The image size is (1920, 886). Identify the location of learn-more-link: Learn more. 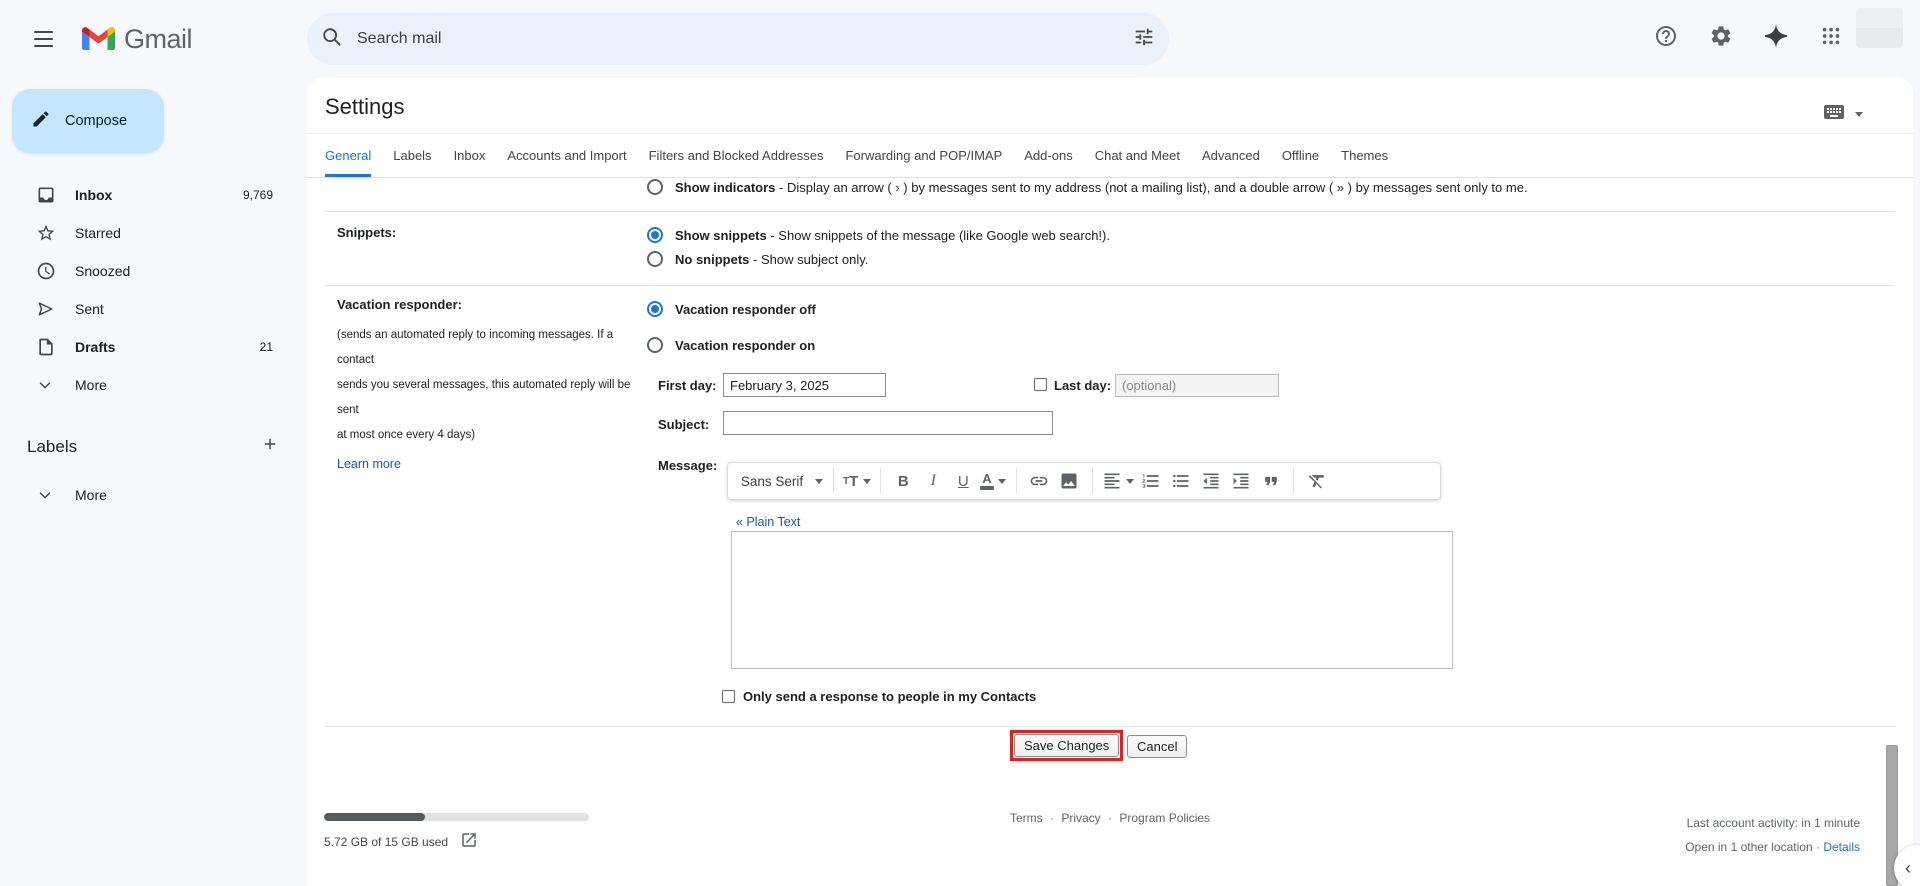
(369, 464).